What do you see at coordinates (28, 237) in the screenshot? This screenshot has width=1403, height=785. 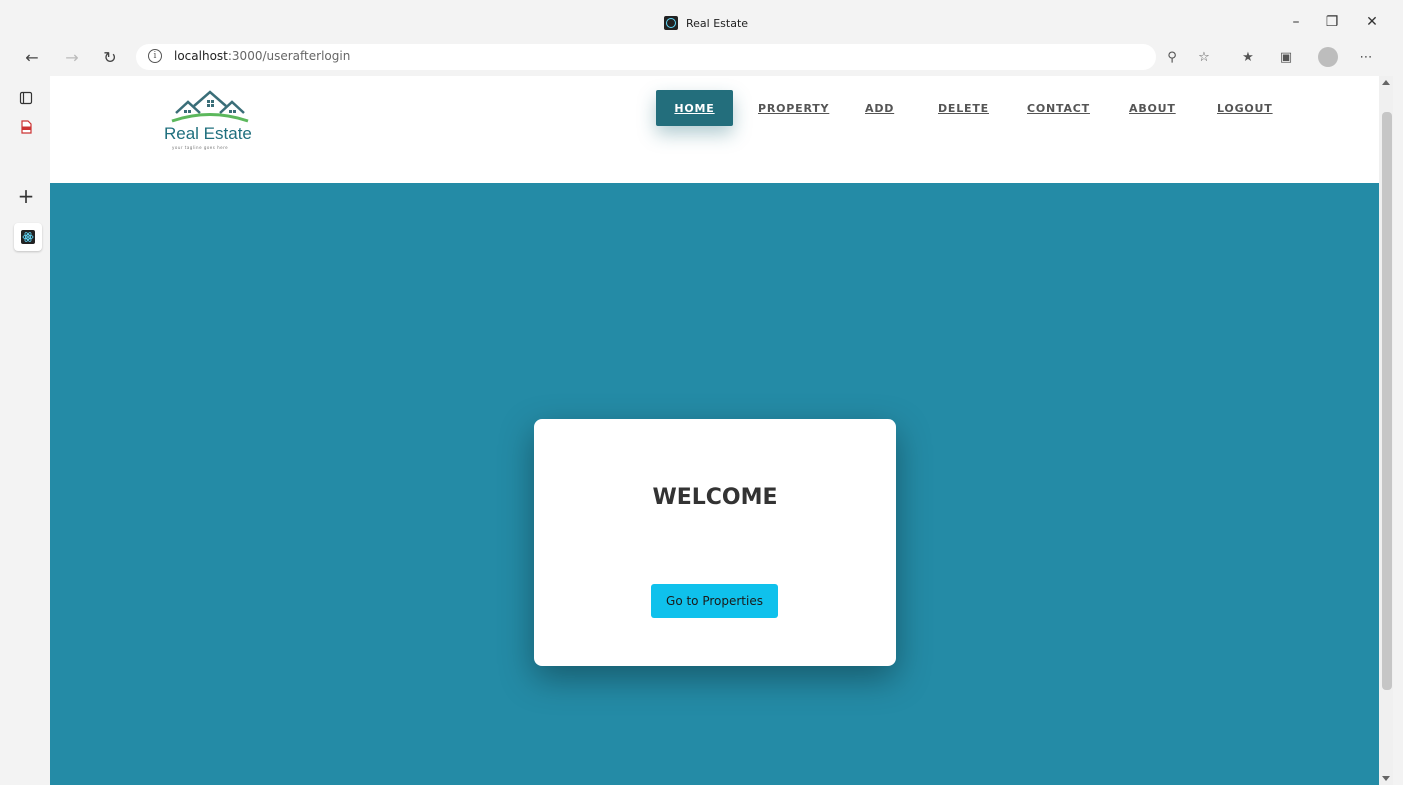 I see `react-tab-icon` at bounding box center [28, 237].